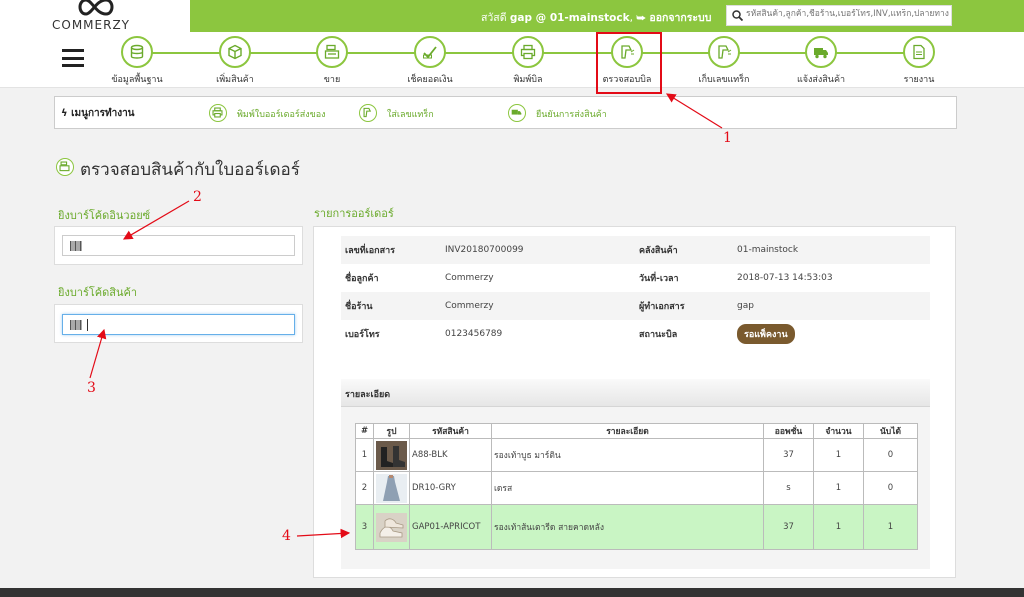 The image size is (1024, 597). Describe the element at coordinates (391, 431) in the screenshot. I see `column-header: รูป` at that location.